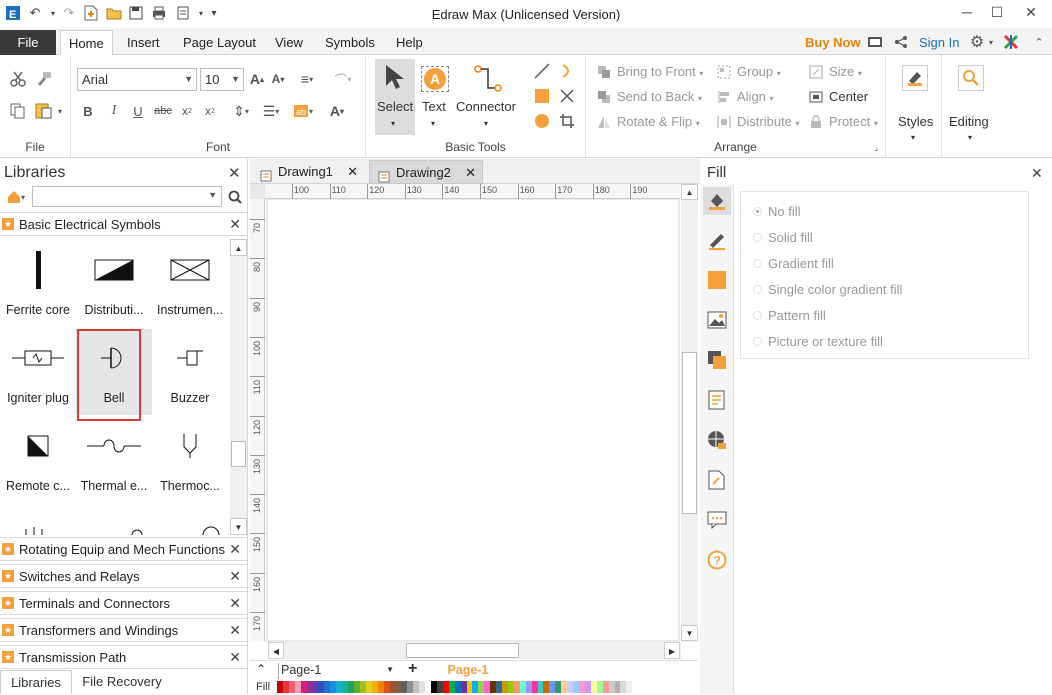 This screenshot has width=1052, height=695. I want to click on share-icon, so click(901, 42).